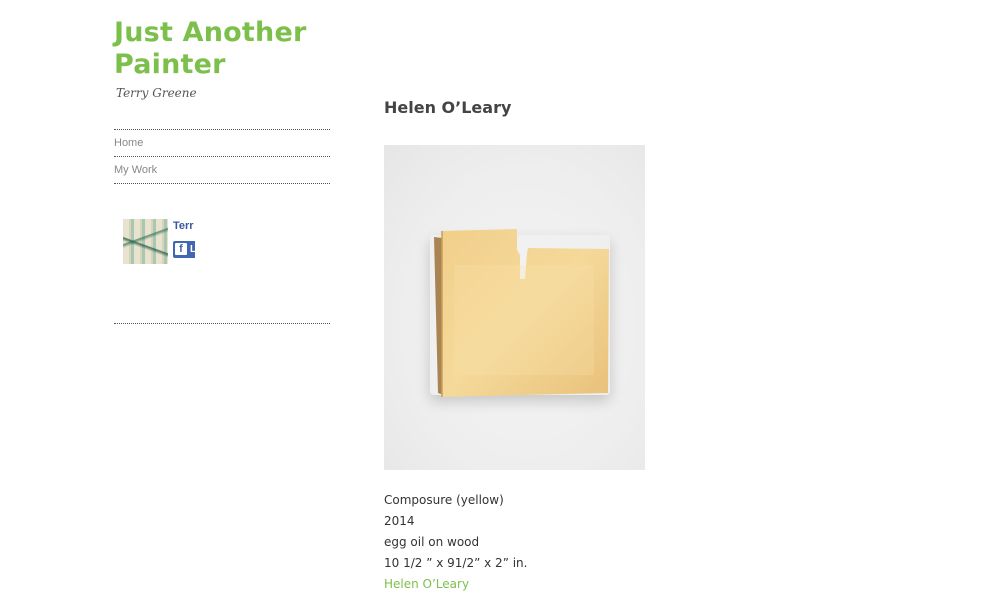 This screenshot has height=615, width=1000. I want to click on post-title: Helen O’Leary, so click(448, 107).